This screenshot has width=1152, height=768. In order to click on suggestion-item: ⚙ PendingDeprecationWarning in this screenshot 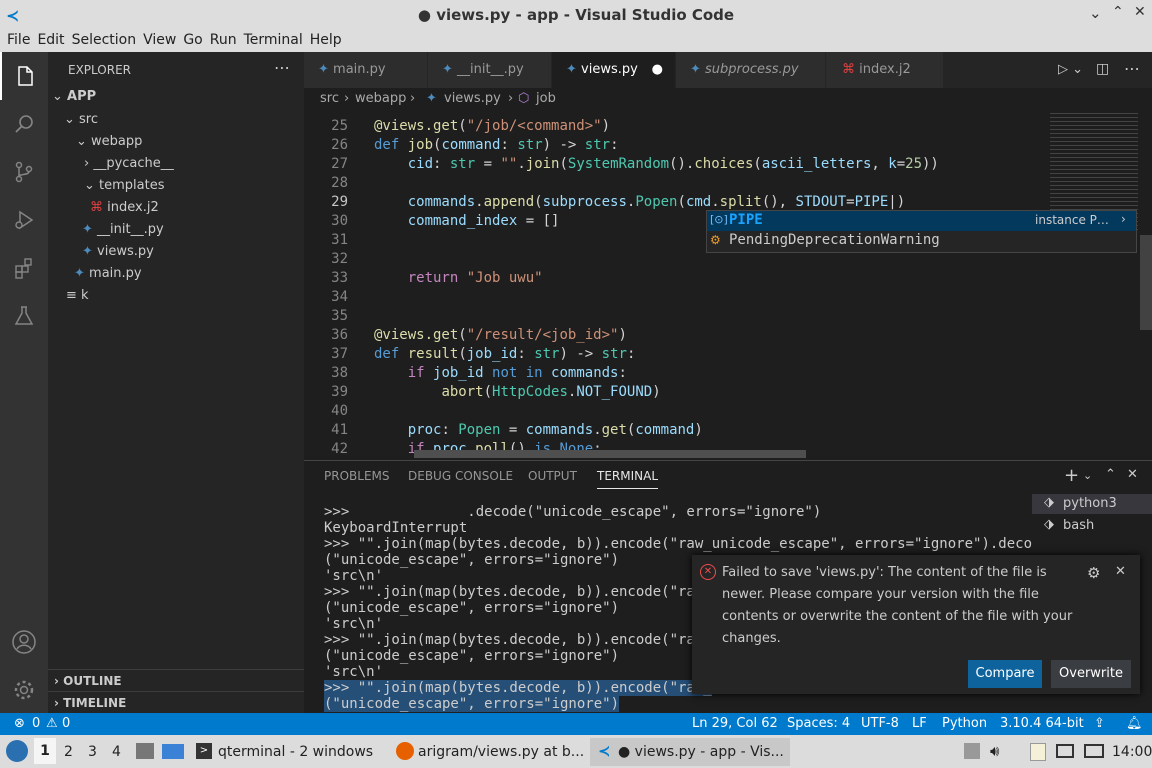, I will do `click(921, 241)`.